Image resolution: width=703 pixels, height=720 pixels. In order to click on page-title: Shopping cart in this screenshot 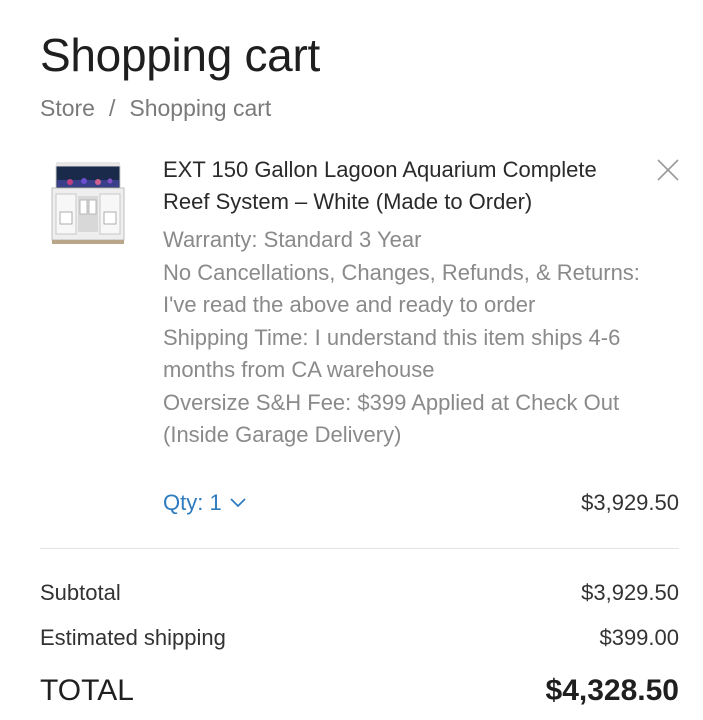, I will do `click(180, 55)`.